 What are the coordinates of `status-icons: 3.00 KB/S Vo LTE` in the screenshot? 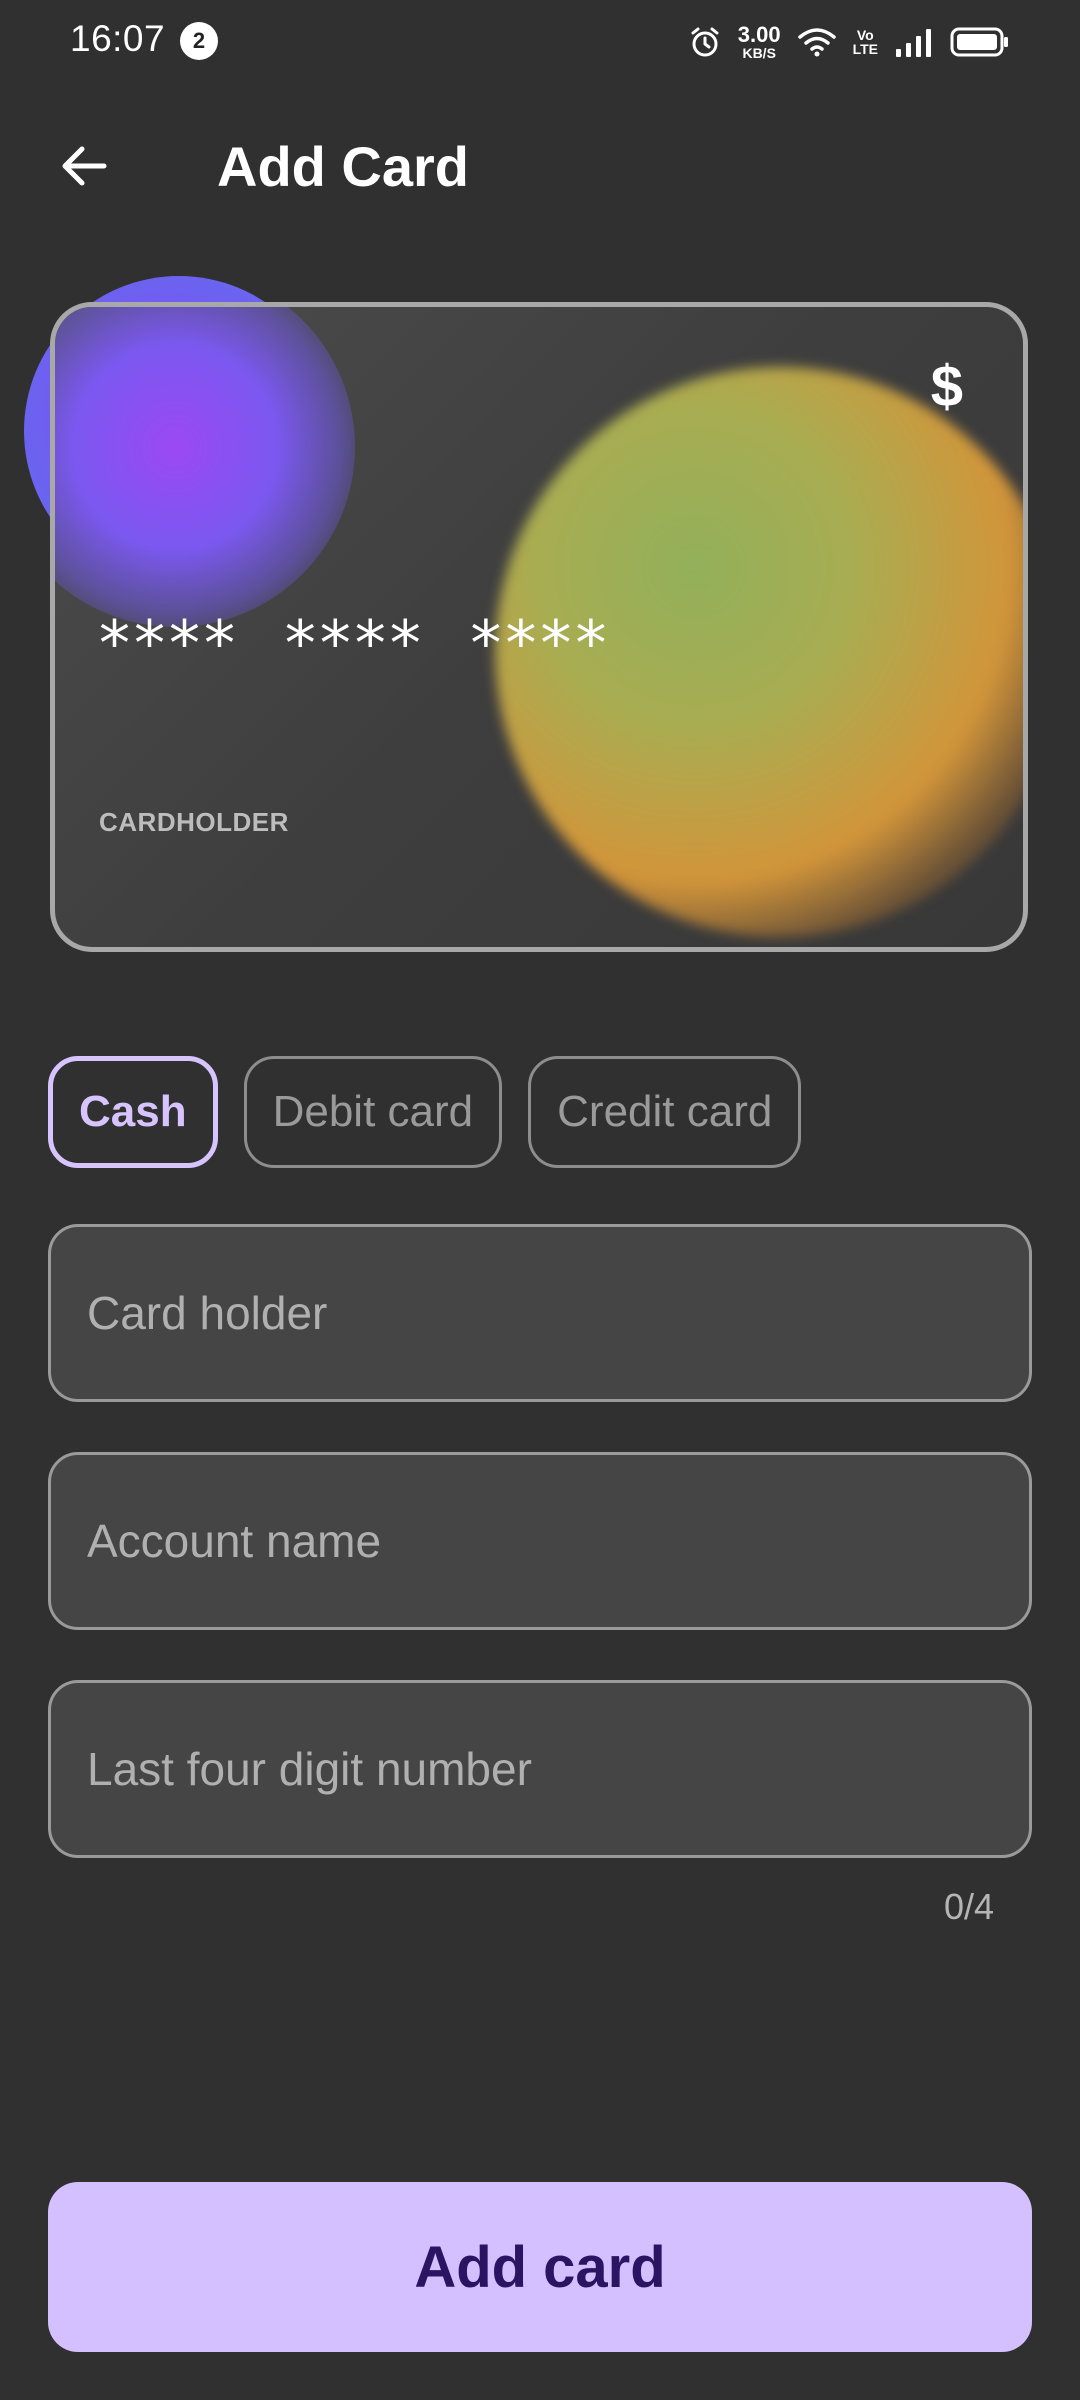 It's located at (849, 42).